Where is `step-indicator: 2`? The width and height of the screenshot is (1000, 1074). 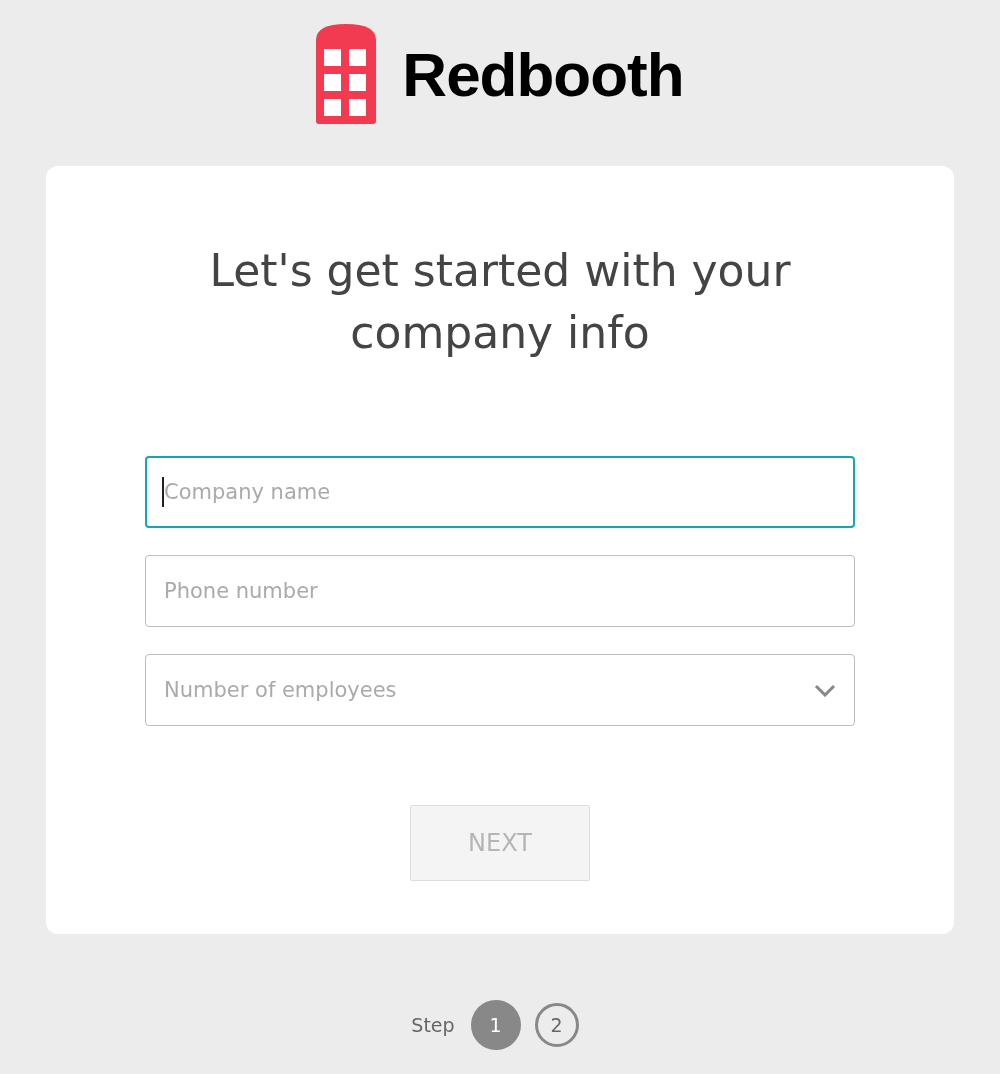 step-indicator: 2 is located at coordinates (556, 1025).